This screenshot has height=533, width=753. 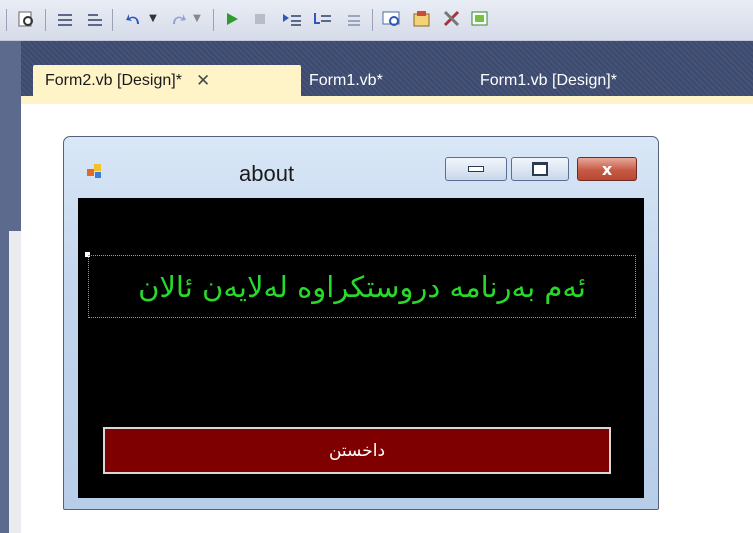 I want to click on close-form-button: داخستن, so click(x=357, y=450).